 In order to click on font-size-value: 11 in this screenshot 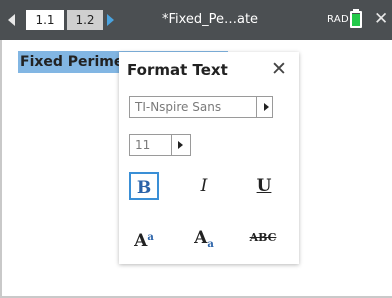, I will do `click(143, 145)`.